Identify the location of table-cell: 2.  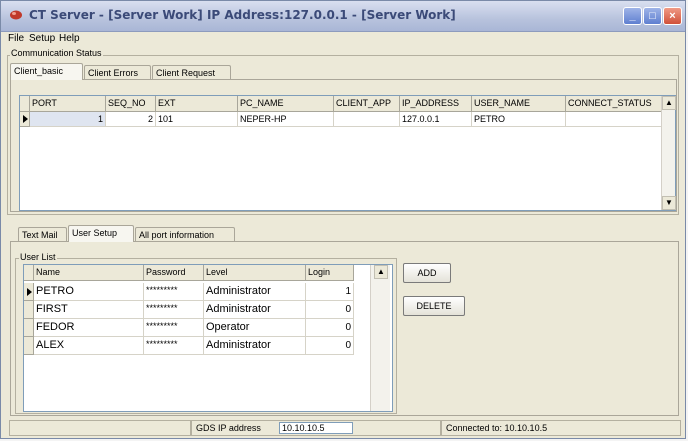
(131, 119).